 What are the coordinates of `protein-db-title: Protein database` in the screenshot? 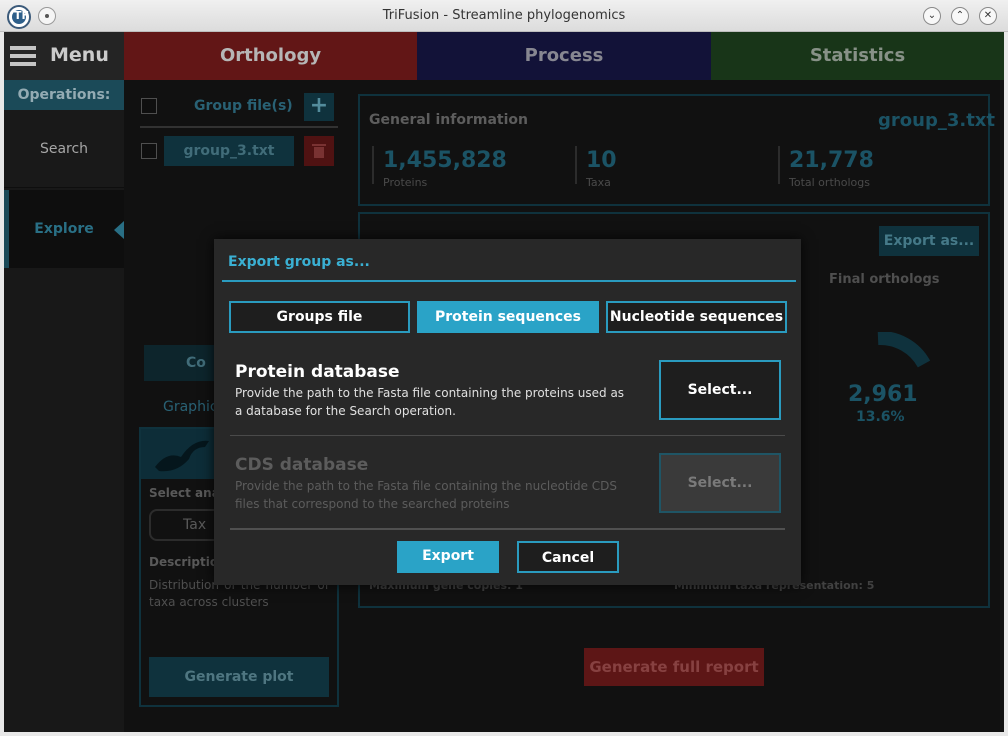 It's located at (317, 372).